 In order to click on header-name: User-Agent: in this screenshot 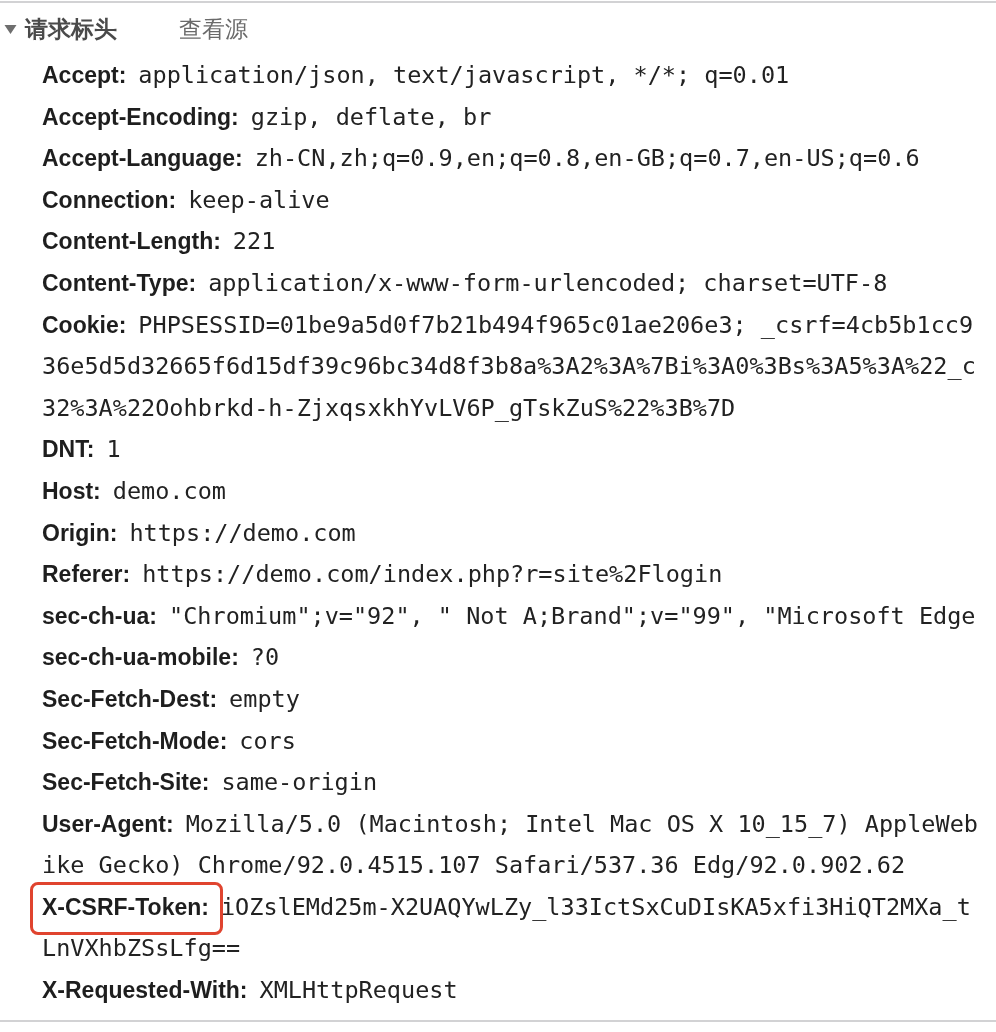, I will do `click(108, 823)`.